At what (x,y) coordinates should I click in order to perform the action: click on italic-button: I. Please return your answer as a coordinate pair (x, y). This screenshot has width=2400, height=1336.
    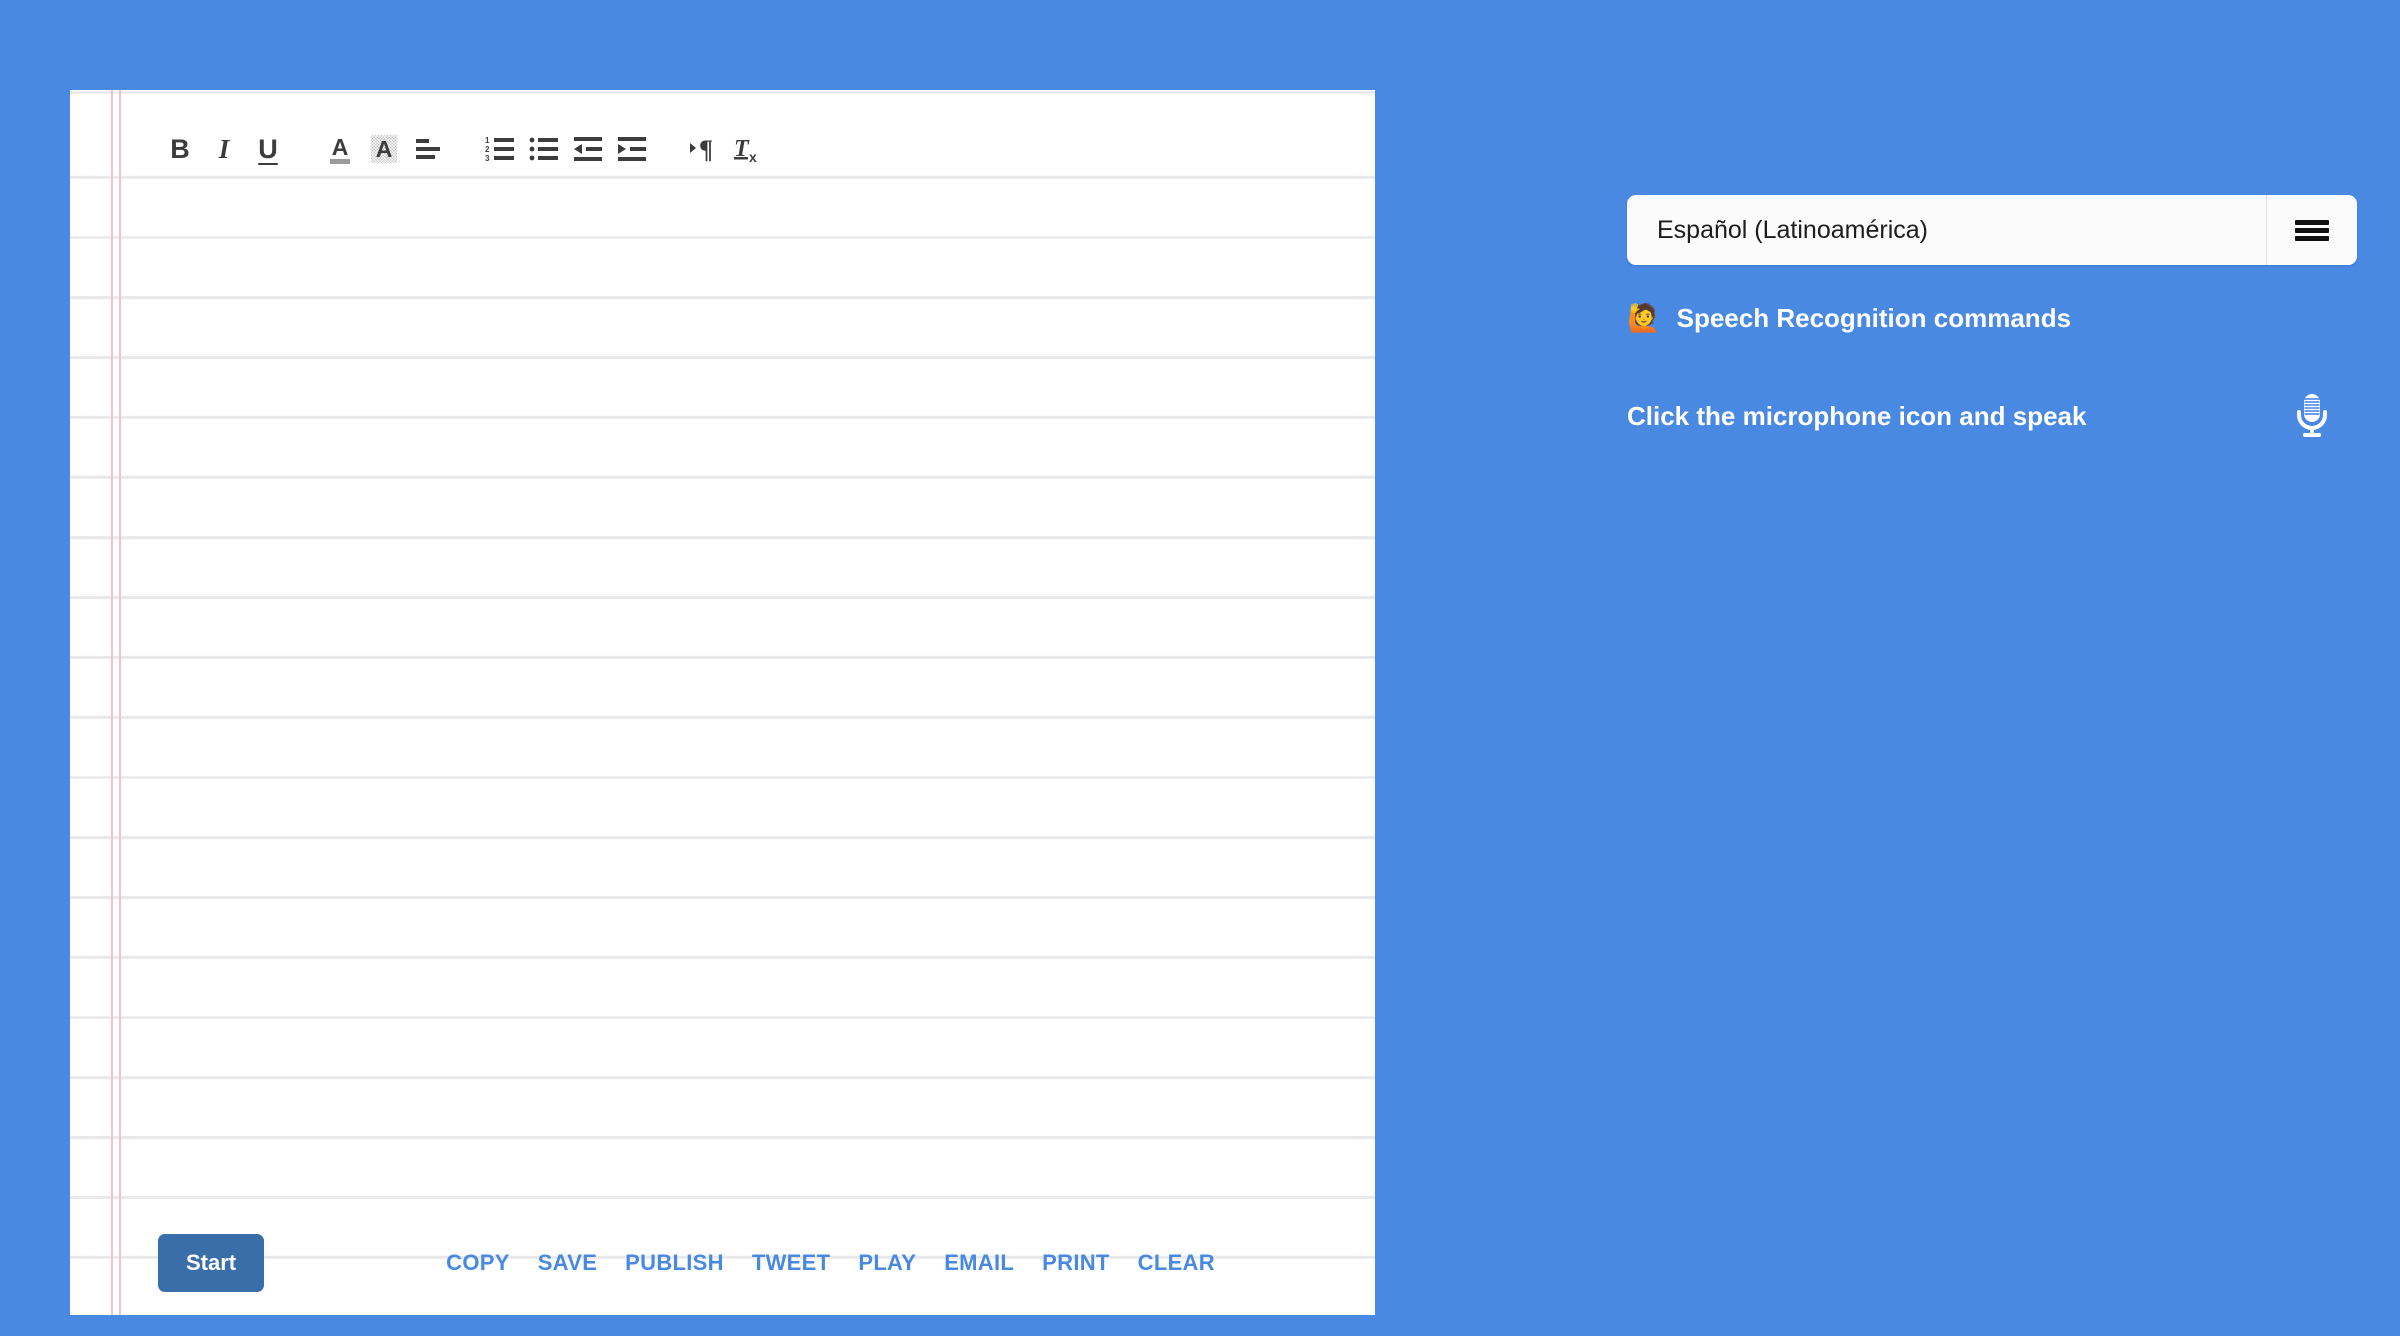
    Looking at the image, I should click on (224, 149).